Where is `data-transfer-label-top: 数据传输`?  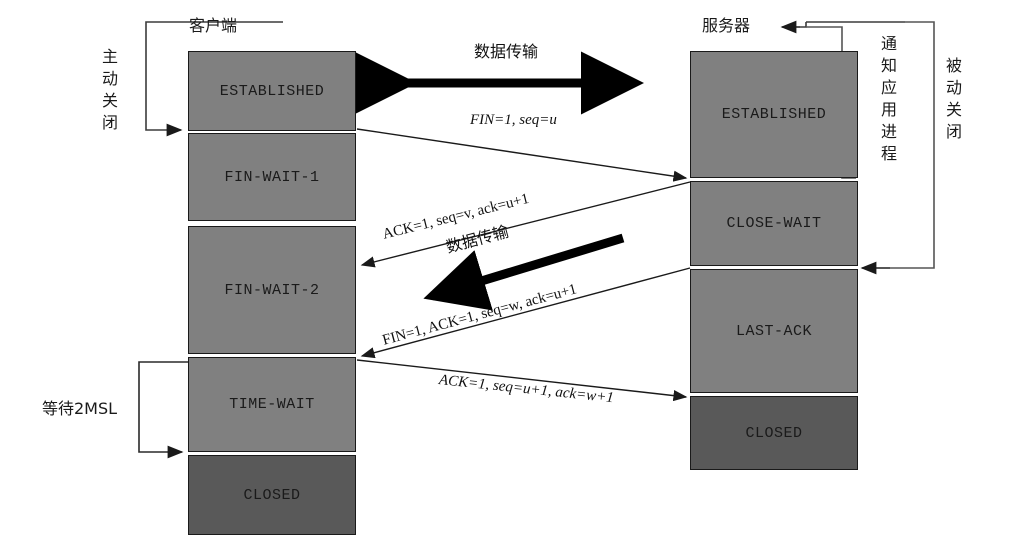
data-transfer-label-top: 数据传输 is located at coordinates (506, 51).